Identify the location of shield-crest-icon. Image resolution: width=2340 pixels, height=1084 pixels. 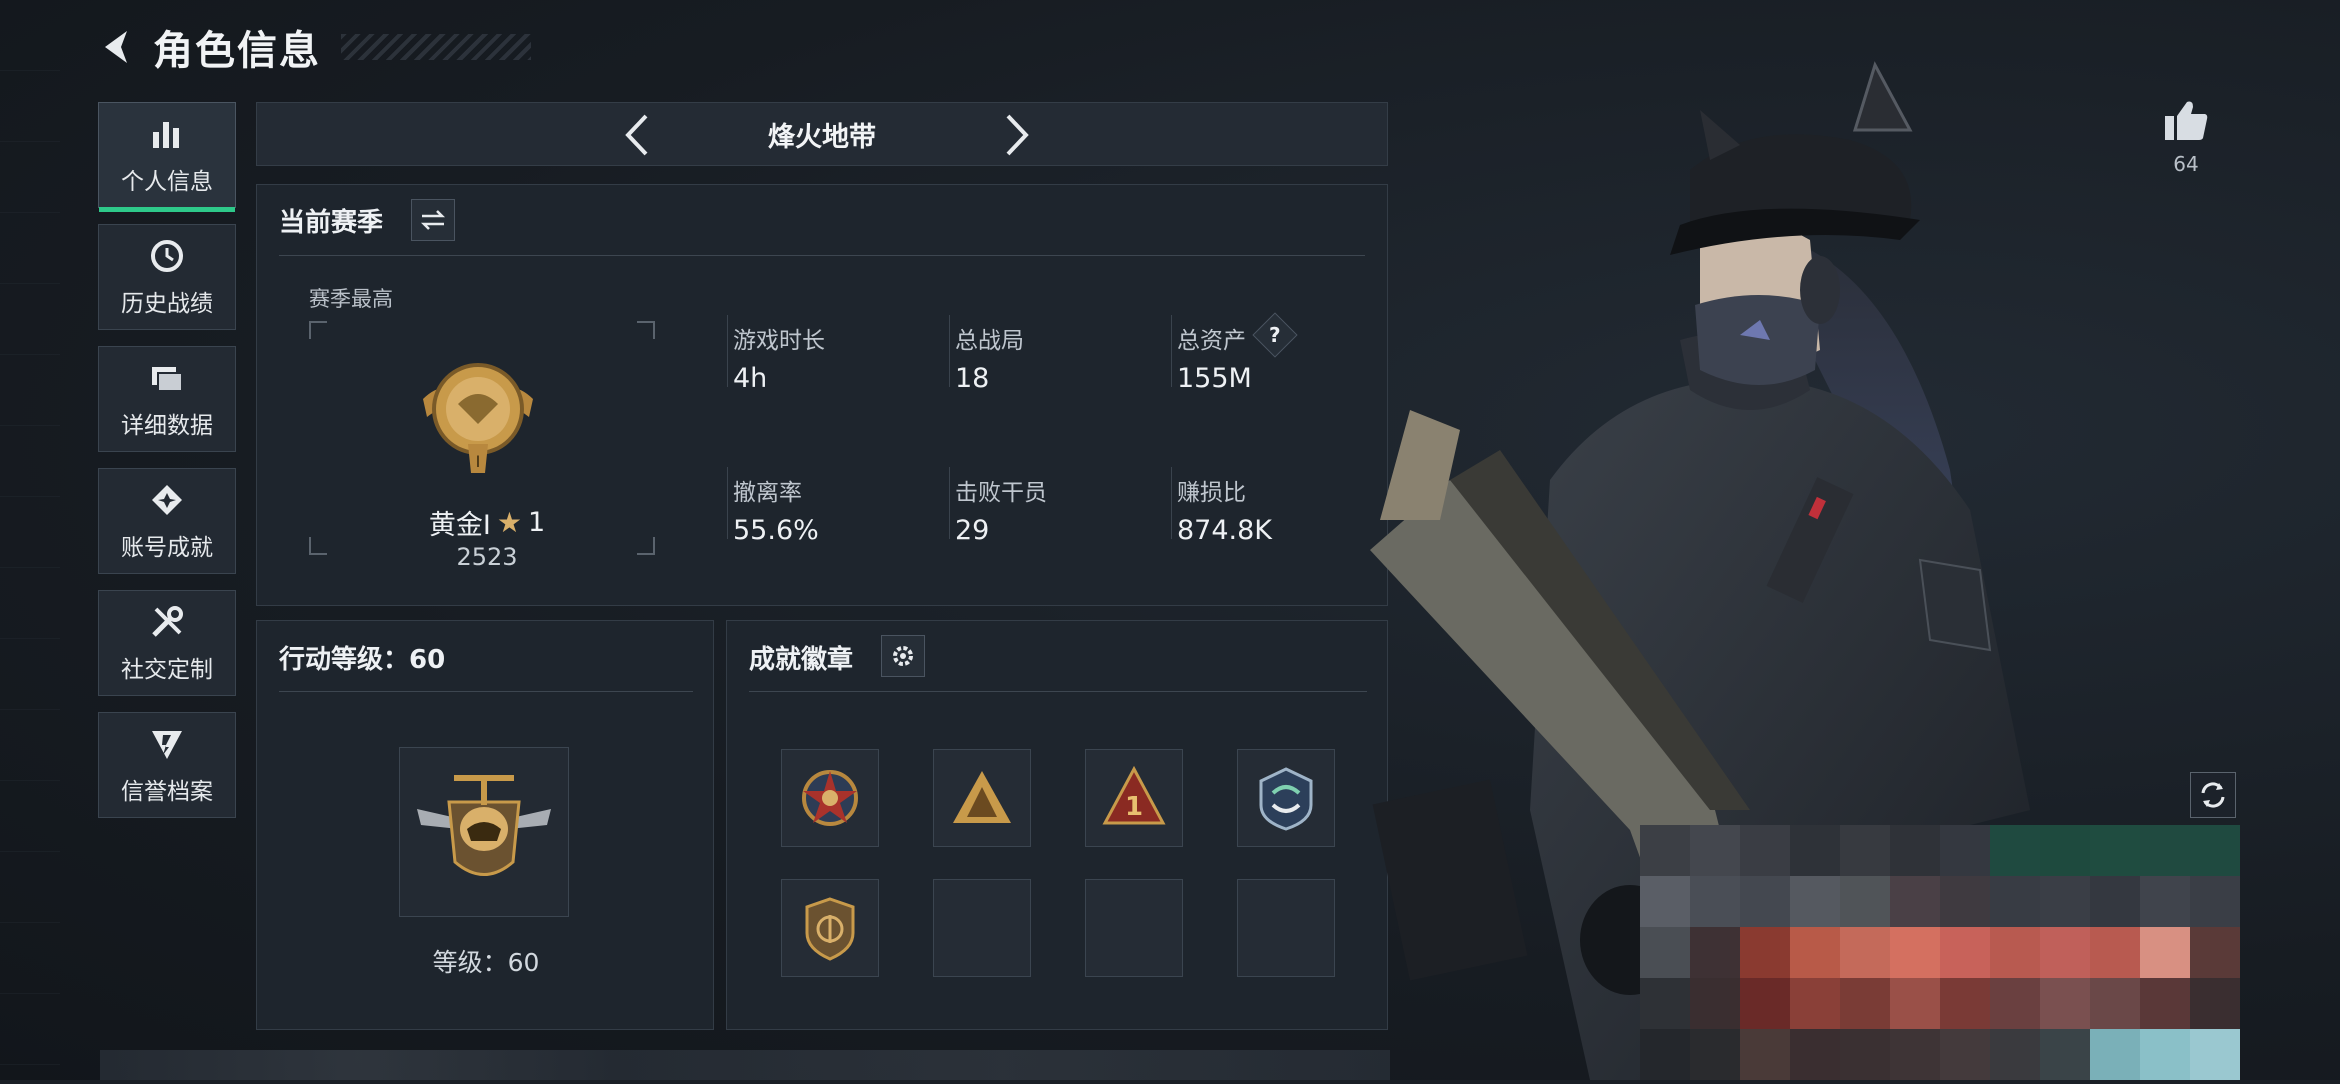
(830, 929).